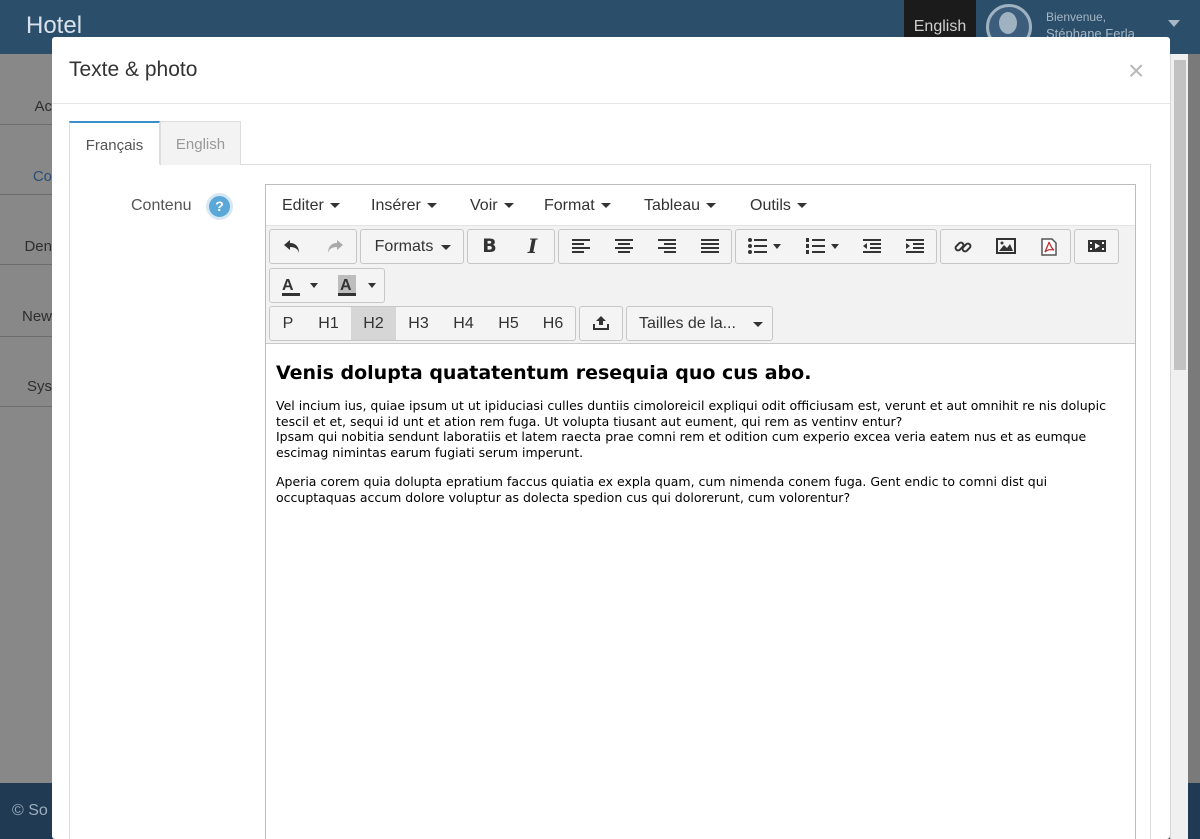 Image resolution: width=1200 pixels, height=839 pixels. What do you see at coordinates (489, 246) in the screenshot?
I see `bold-icon: B` at bounding box center [489, 246].